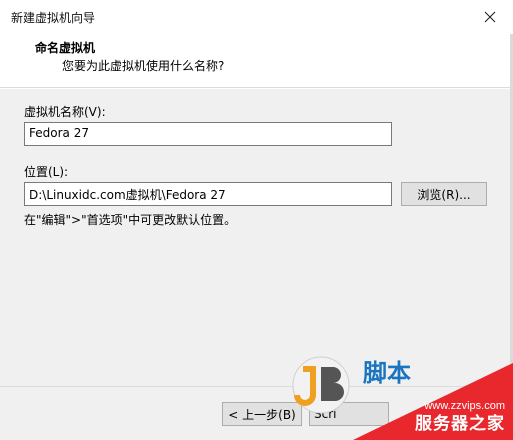  What do you see at coordinates (256, 61) in the screenshot?
I see `wizard-header: 命名虚拟机 您要为此虚拟机使用什么名称?` at bounding box center [256, 61].